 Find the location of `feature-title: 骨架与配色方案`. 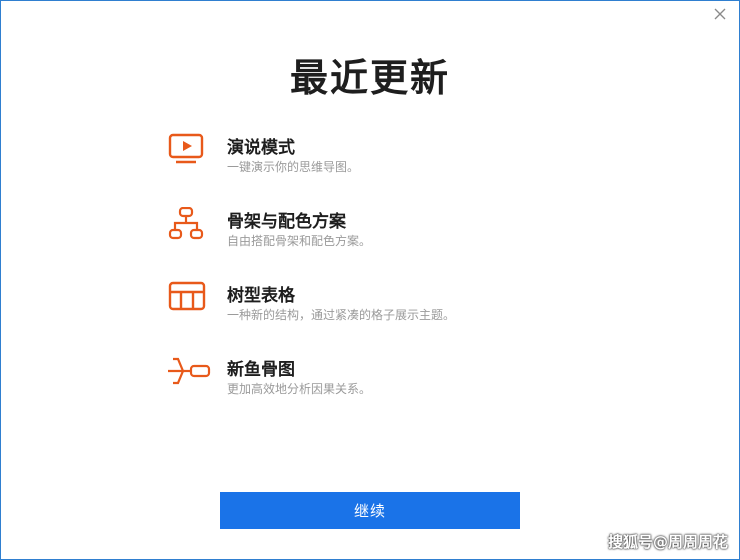

feature-title: 骨架与配色方案 is located at coordinates (286, 222).